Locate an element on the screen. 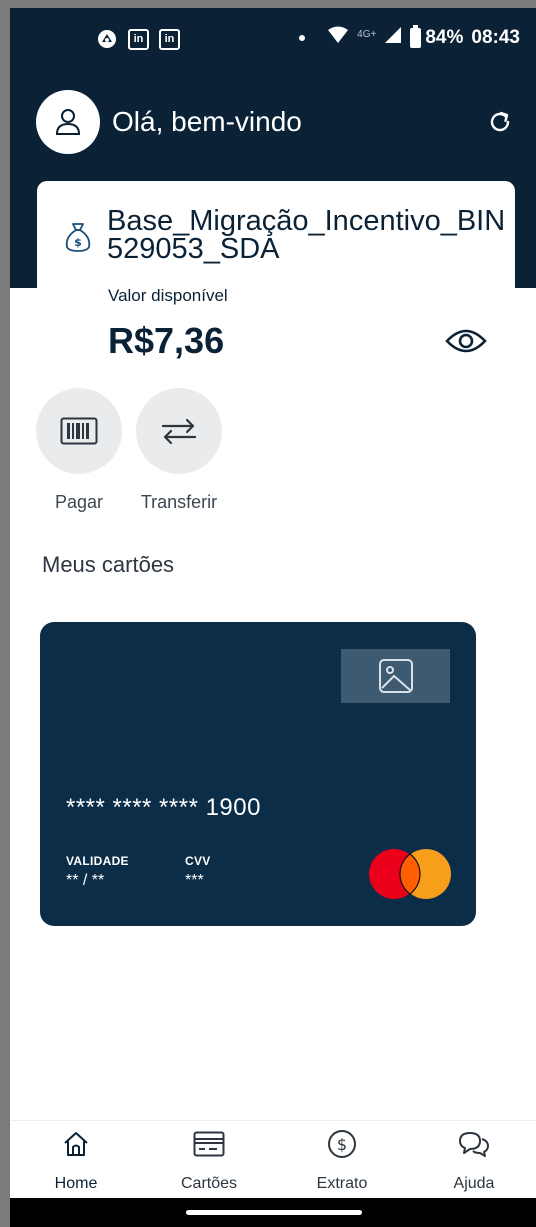 This screenshot has height=1227, width=536. card-image-placeholder is located at coordinates (395, 676).